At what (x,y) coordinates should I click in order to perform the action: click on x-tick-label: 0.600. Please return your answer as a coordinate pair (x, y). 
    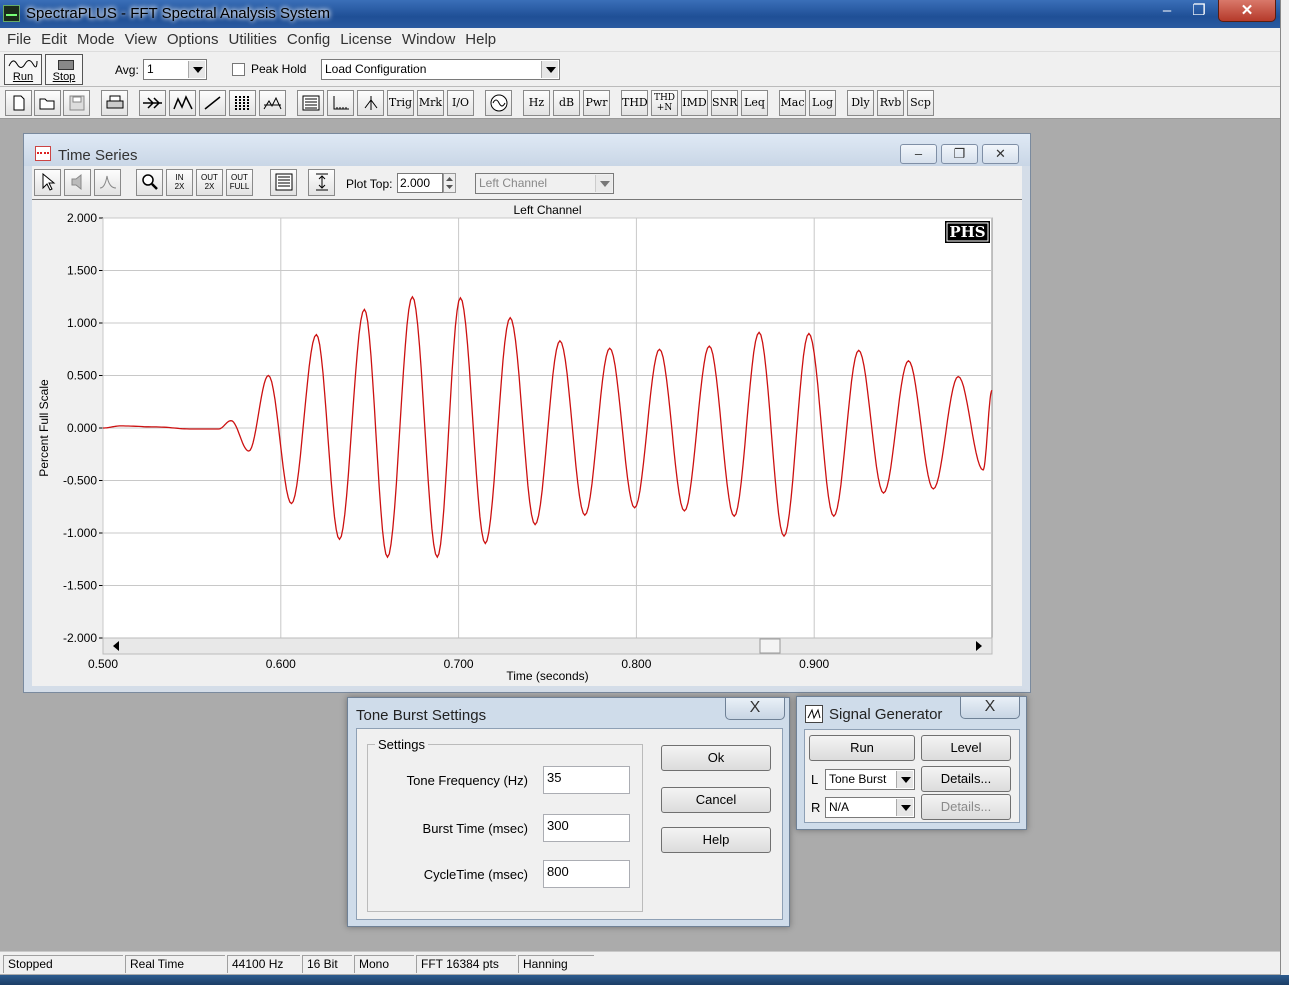
    Looking at the image, I should click on (281, 664).